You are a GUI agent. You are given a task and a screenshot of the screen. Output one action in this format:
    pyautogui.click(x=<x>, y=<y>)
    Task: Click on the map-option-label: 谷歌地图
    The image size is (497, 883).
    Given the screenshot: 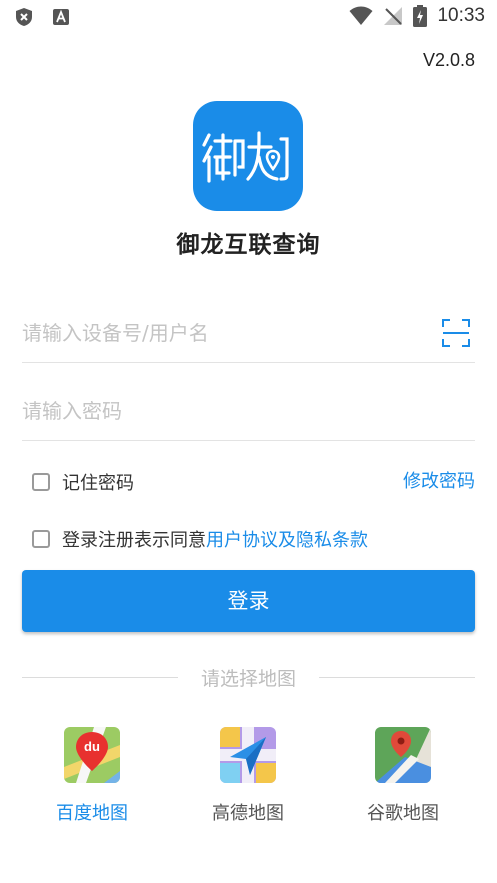 What is the action you would take?
    pyautogui.click(x=403, y=813)
    